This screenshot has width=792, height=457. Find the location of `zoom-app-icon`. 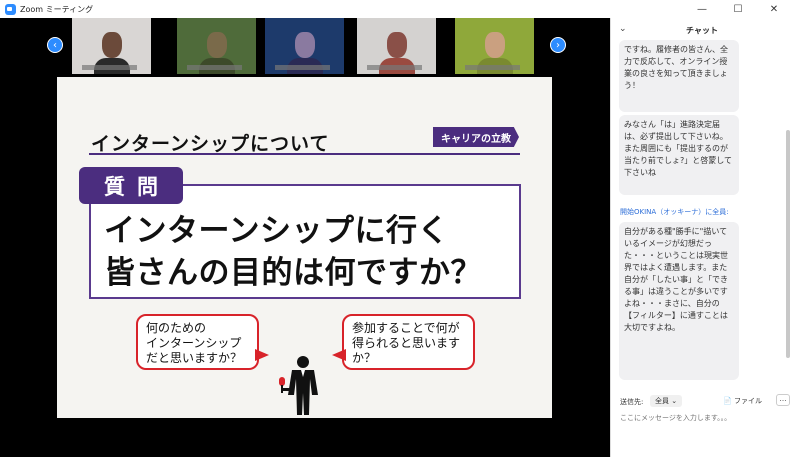

zoom-app-icon is located at coordinates (10, 9).